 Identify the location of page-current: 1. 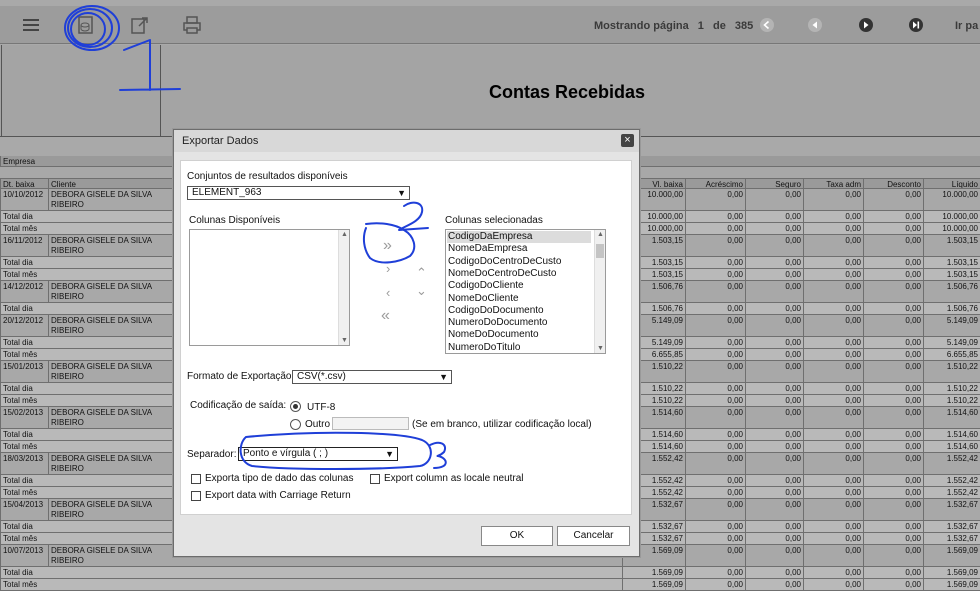
(700, 26).